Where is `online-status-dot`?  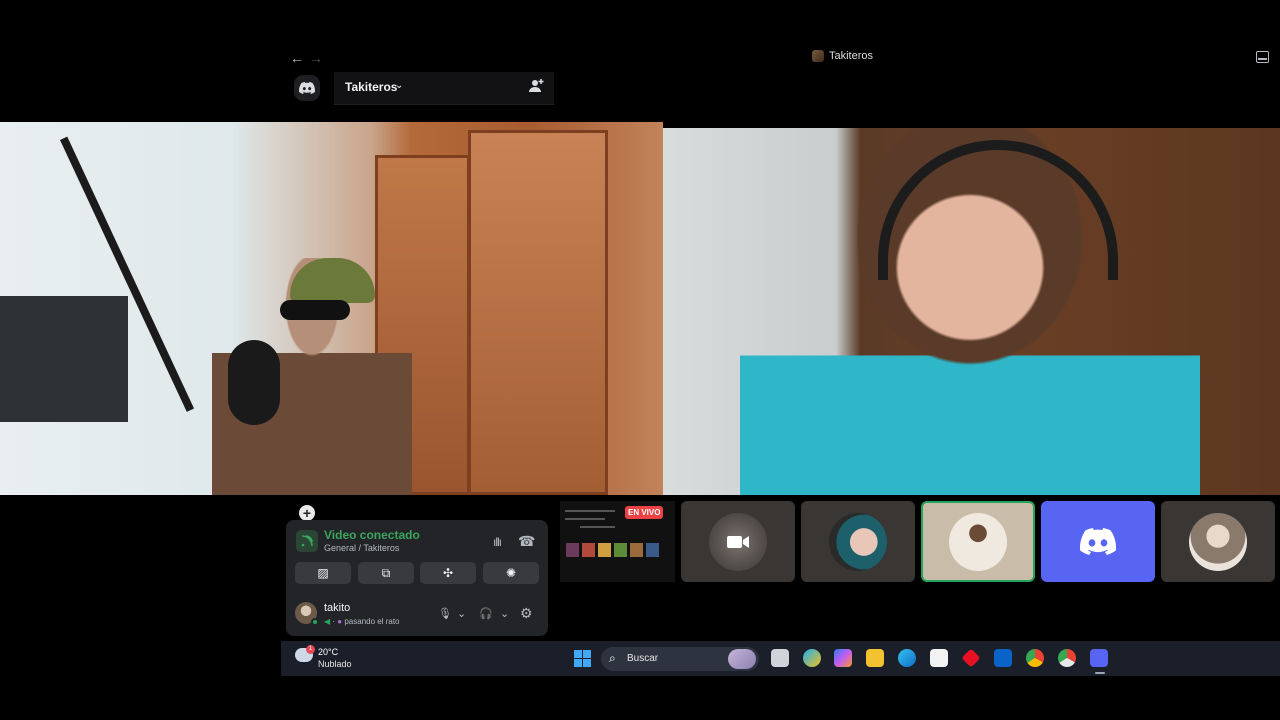
online-status-dot is located at coordinates (315, 622).